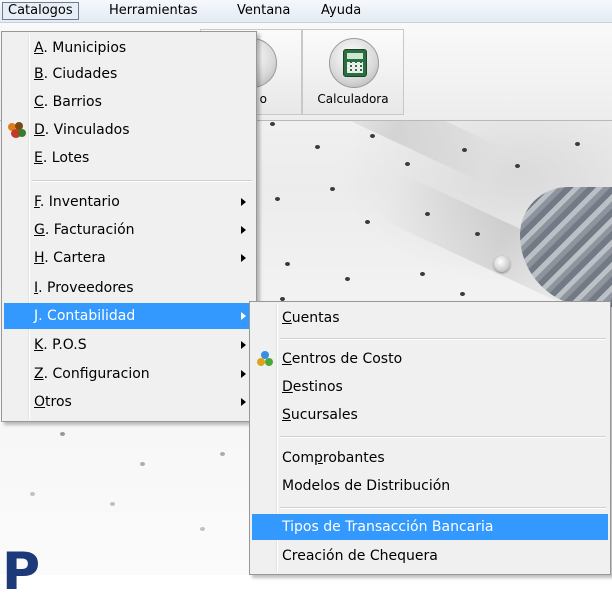 The image size is (612, 602). Describe the element at coordinates (129, 48) in the screenshot. I see `menu-item-municipios: A. Municipios` at that location.